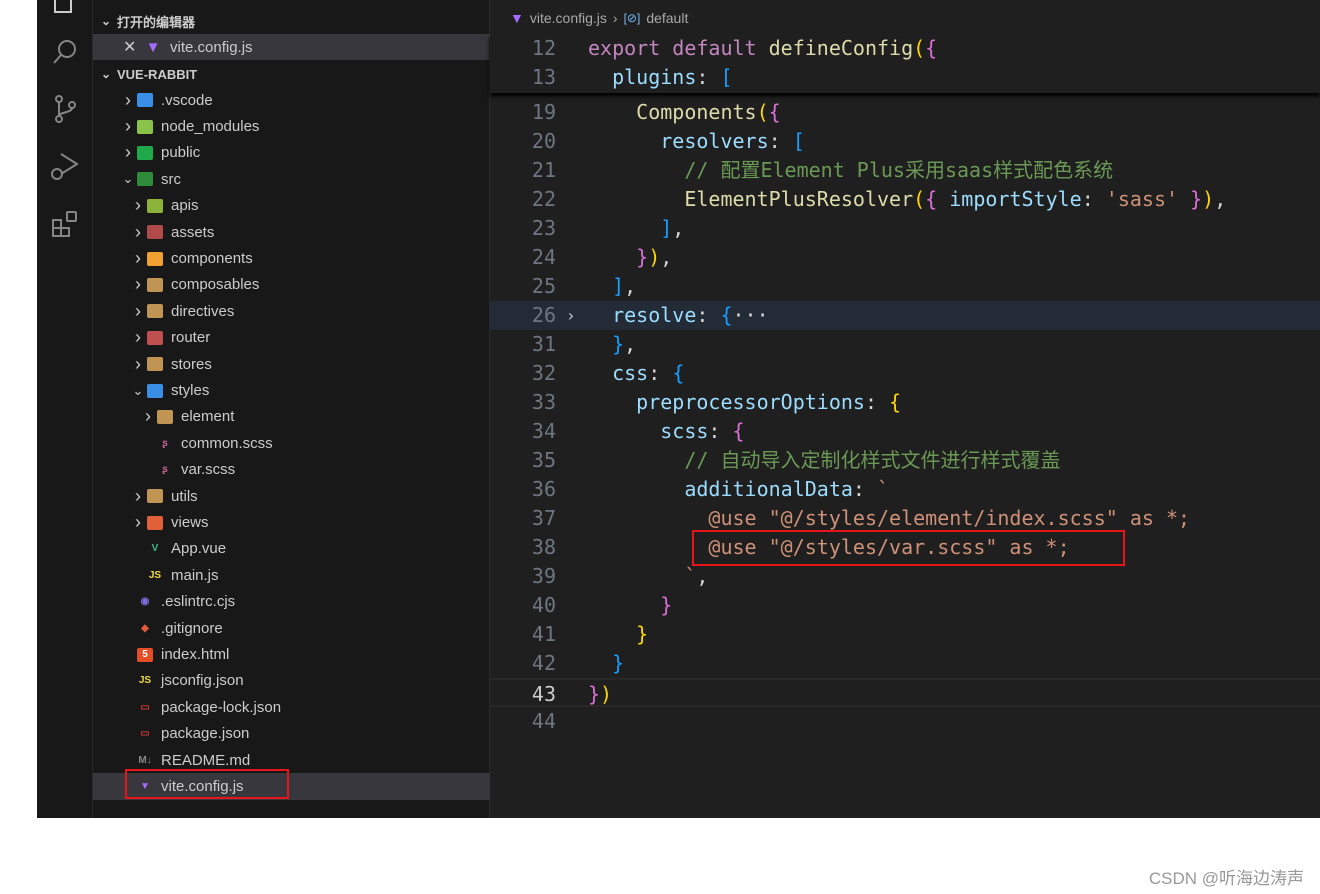 Image resolution: width=1320 pixels, height=894 pixels. What do you see at coordinates (291, 602) in the screenshot?
I see `tree-item: ◉ .eslintrc.cjs` at bounding box center [291, 602].